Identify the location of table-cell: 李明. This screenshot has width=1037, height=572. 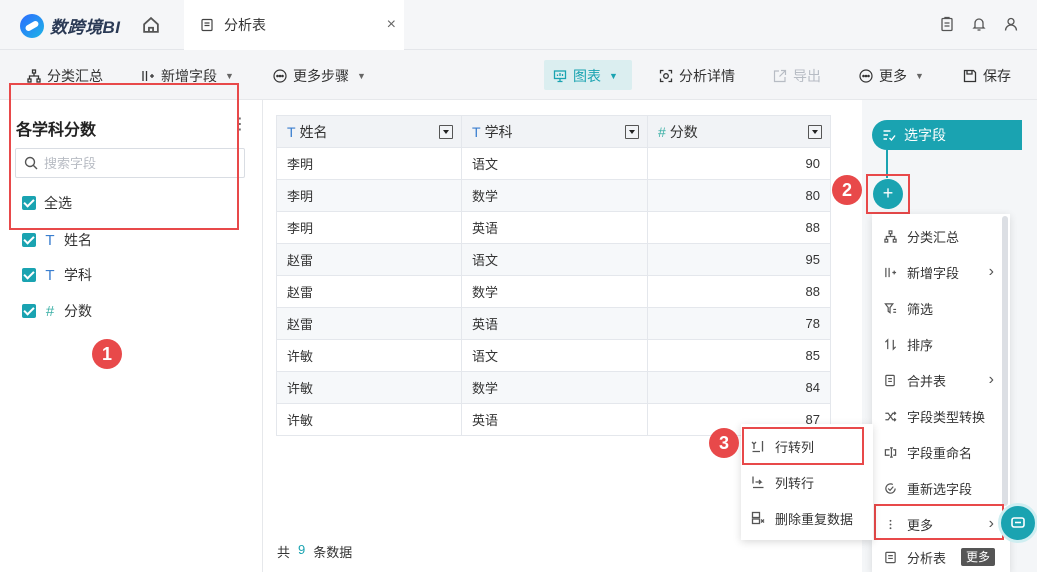
(369, 195).